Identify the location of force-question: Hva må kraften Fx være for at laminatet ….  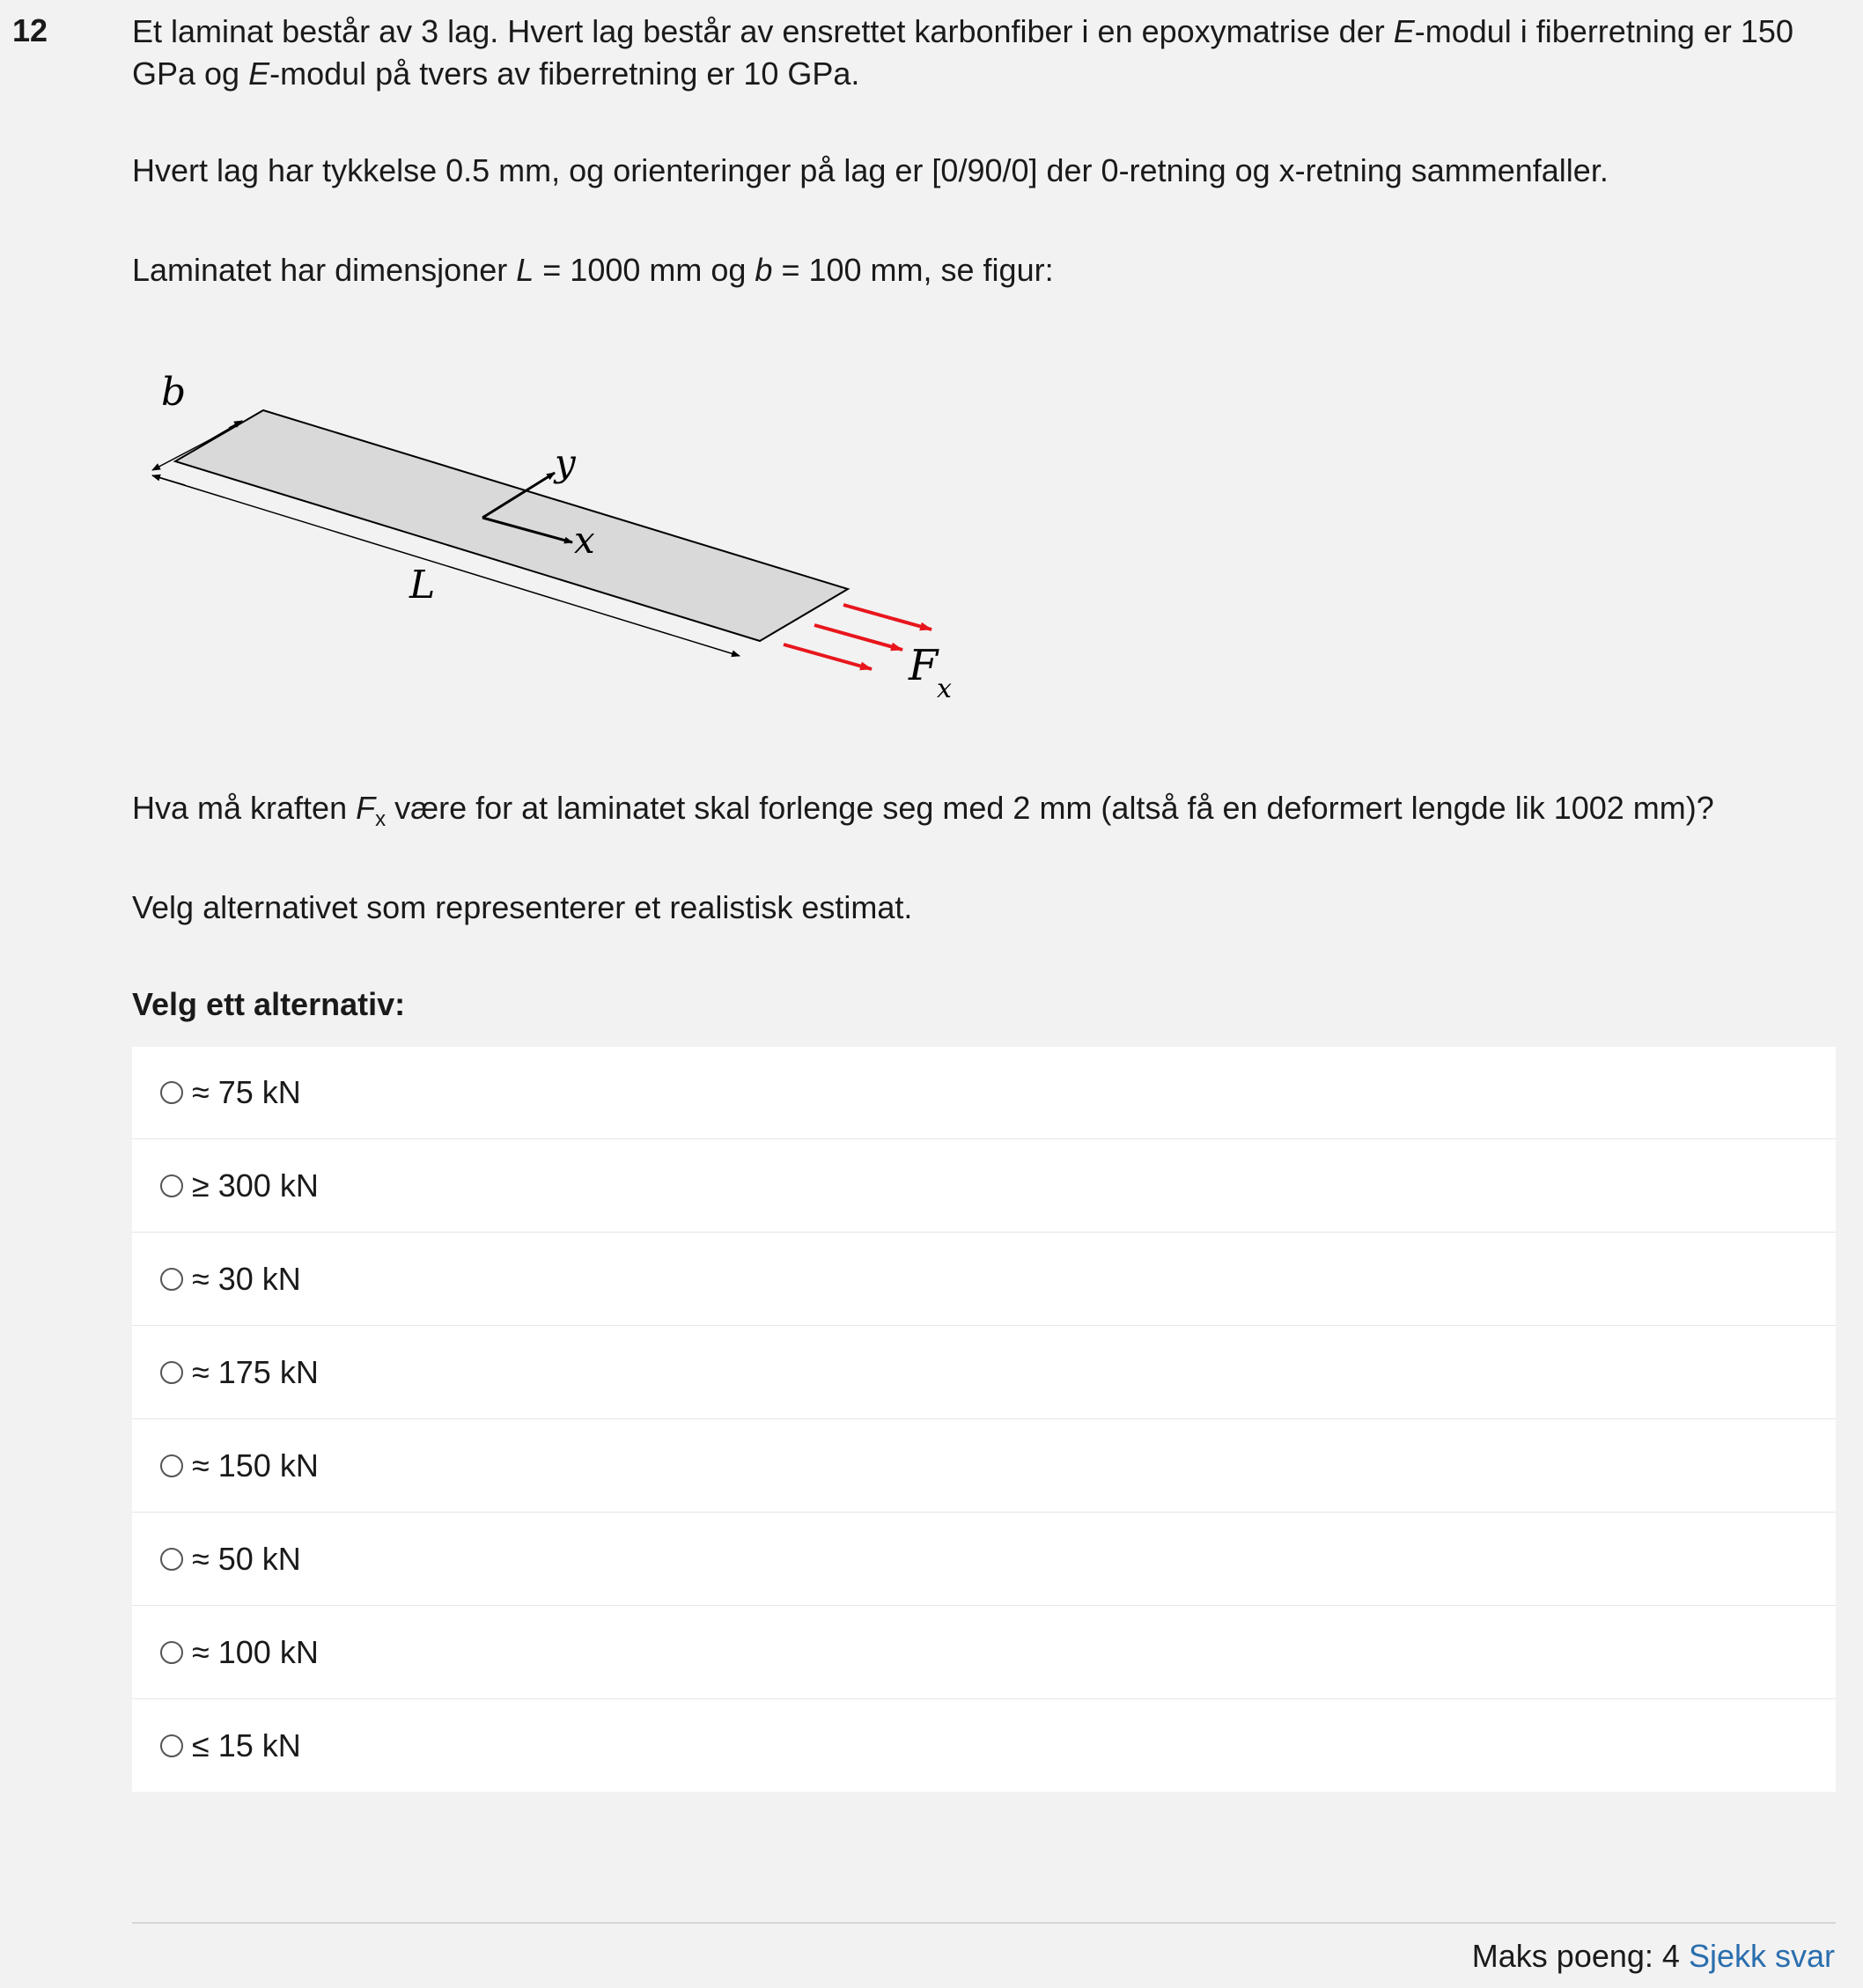
(923, 810).